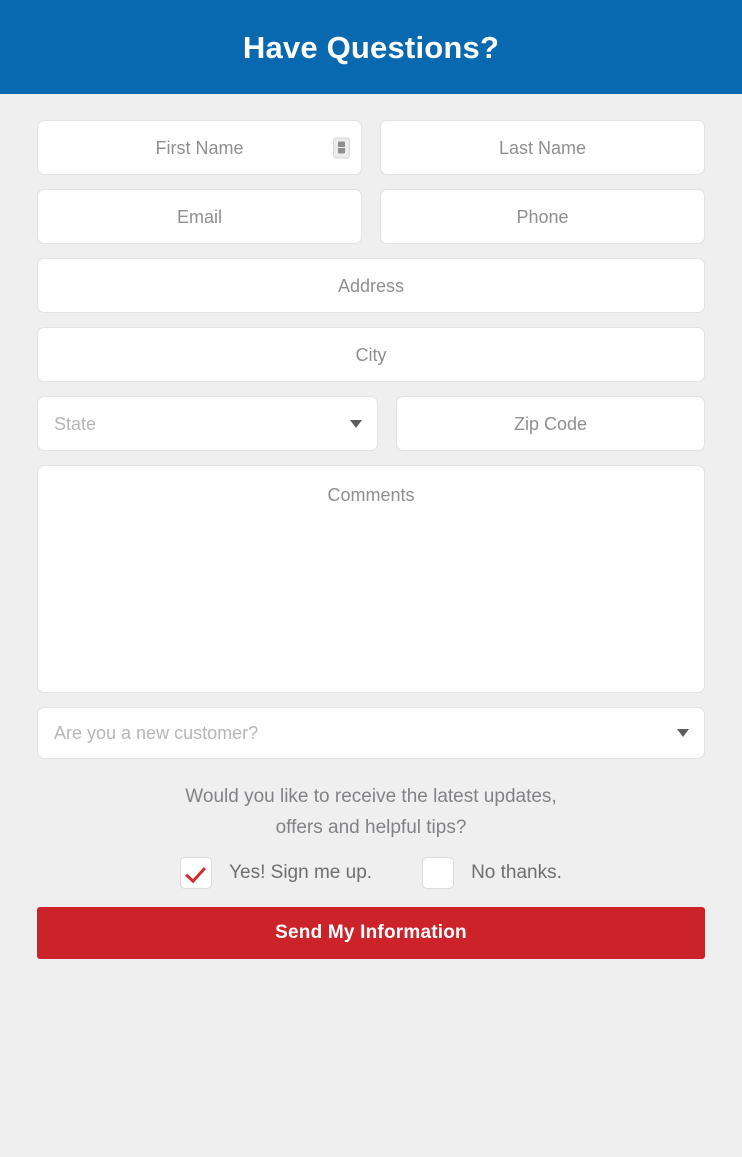 The width and height of the screenshot is (742, 1157). I want to click on first-name-input: First Name, so click(199, 147).